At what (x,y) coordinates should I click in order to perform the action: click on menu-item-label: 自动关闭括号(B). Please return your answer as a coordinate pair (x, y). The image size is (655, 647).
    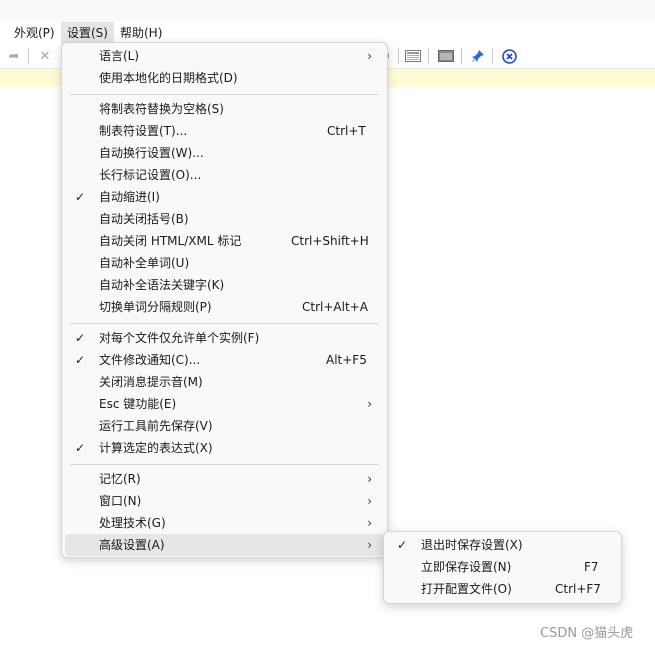
    Looking at the image, I should click on (144, 219).